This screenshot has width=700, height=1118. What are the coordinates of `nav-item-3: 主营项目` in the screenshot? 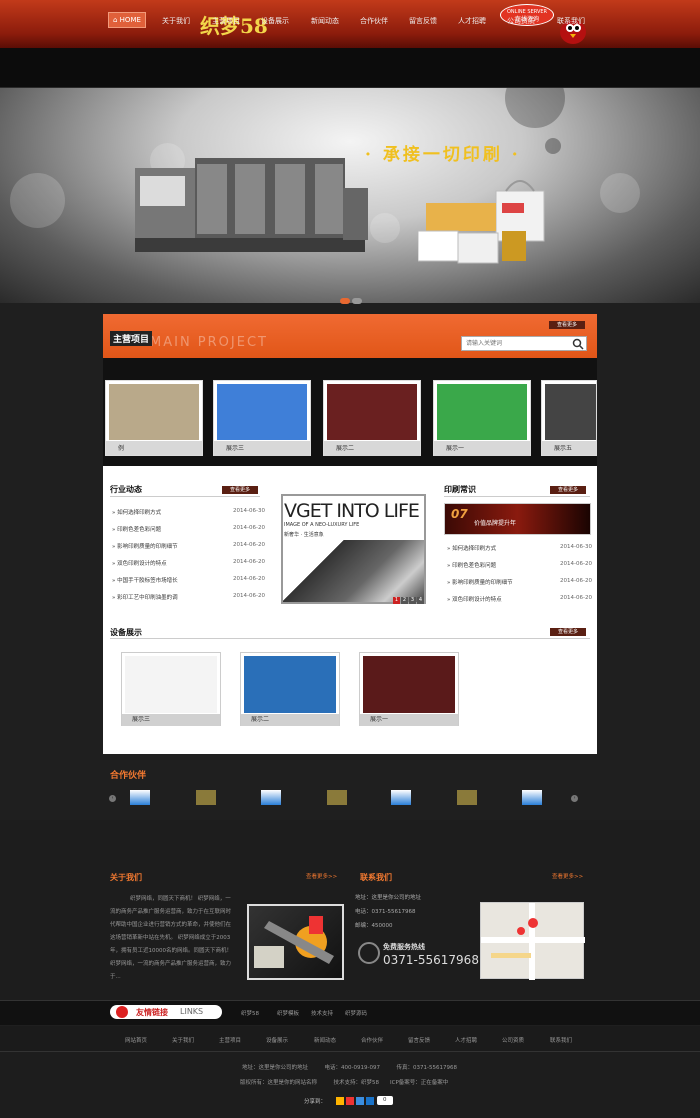 It's located at (226, 21).